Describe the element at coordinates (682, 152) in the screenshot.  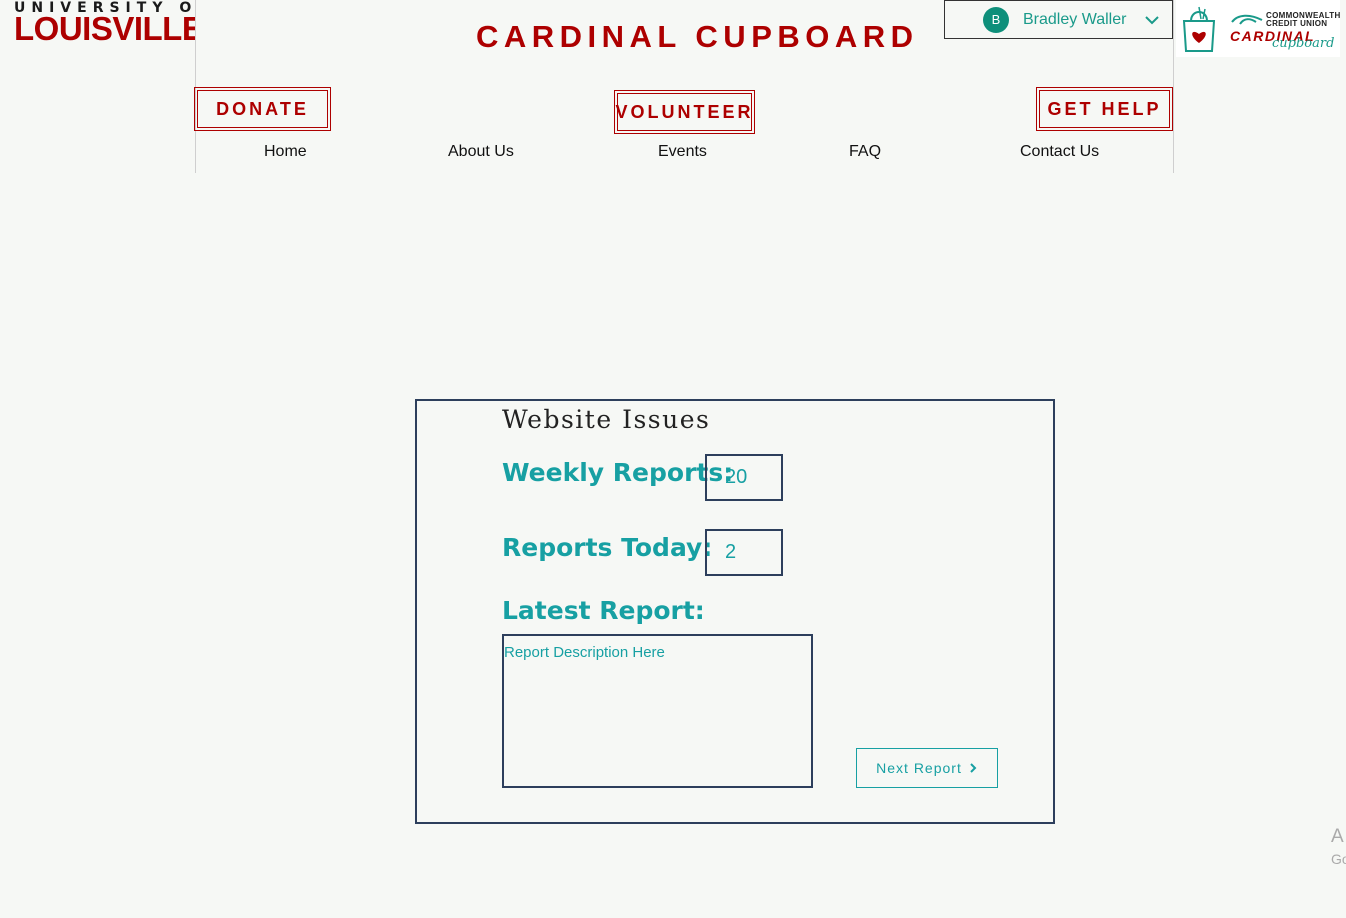
I see `nav-events: Events` at that location.